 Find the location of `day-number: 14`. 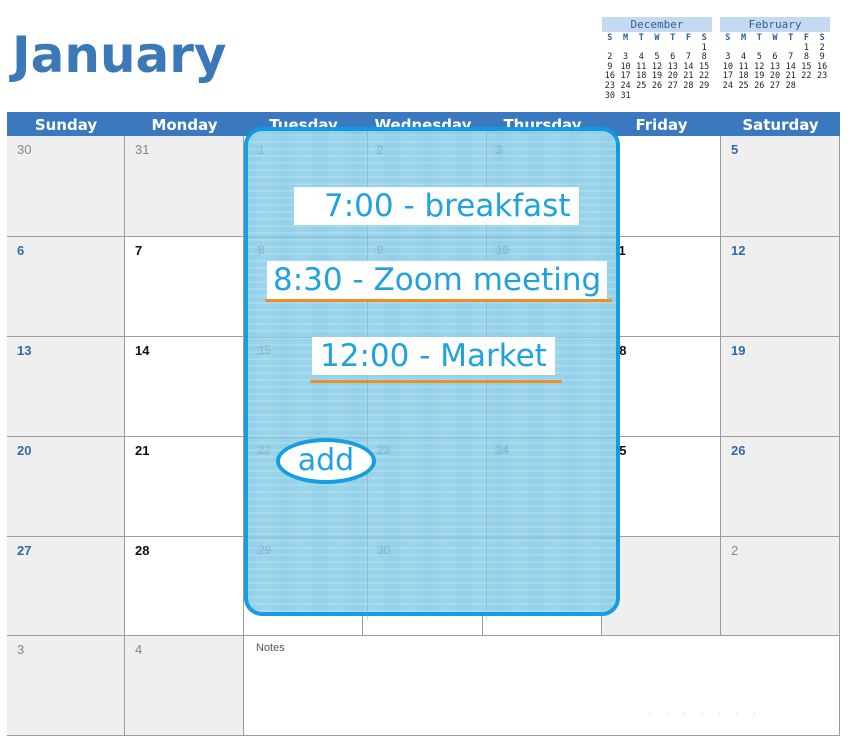

day-number: 14 is located at coordinates (142, 350).